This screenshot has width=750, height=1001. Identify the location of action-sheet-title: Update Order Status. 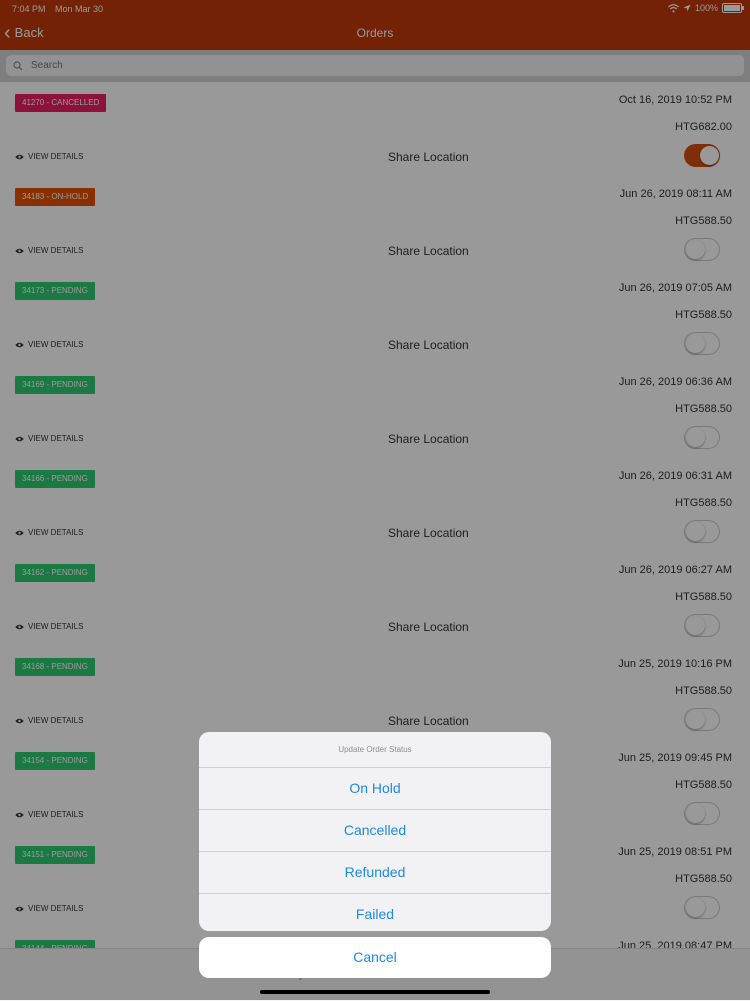
(375, 750).